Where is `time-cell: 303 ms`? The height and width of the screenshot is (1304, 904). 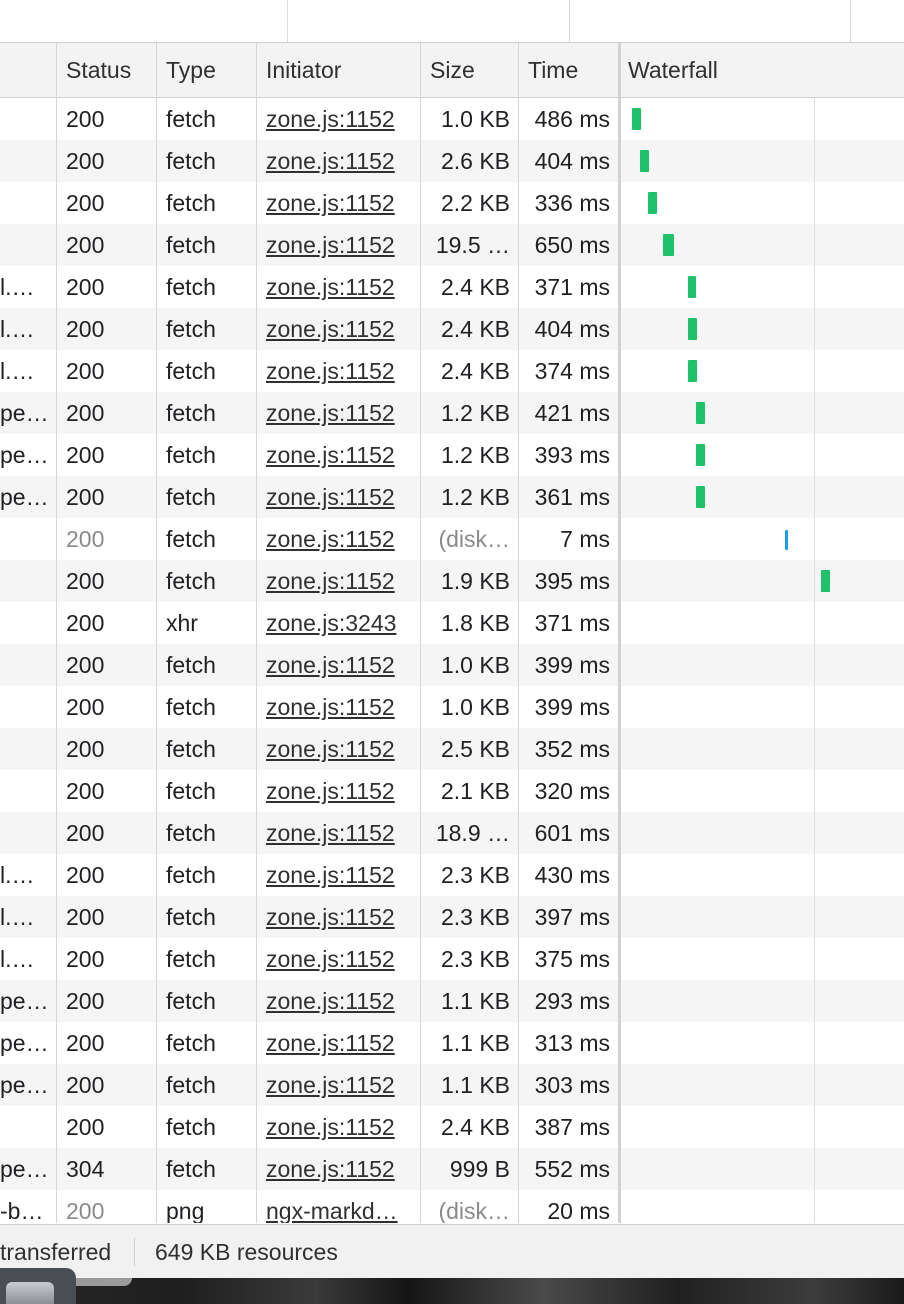
time-cell: 303 ms is located at coordinates (572, 1085).